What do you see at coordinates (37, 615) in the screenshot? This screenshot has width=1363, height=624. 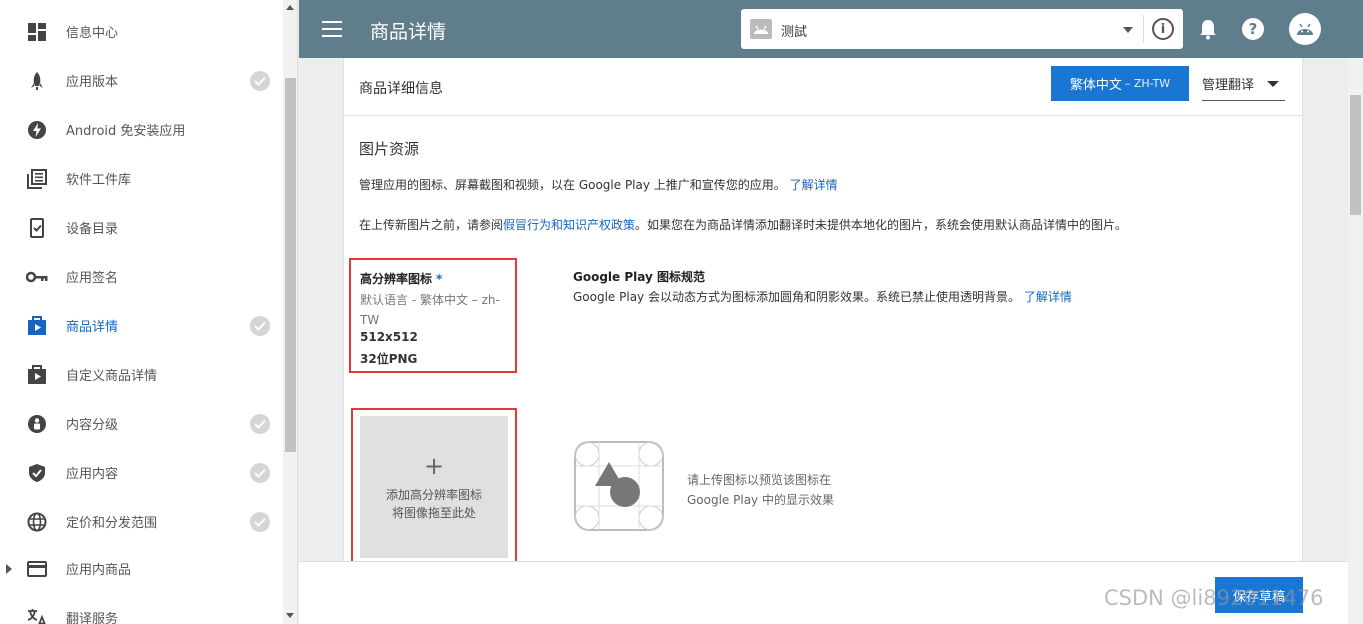 I see `translate-icon` at bounding box center [37, 615].